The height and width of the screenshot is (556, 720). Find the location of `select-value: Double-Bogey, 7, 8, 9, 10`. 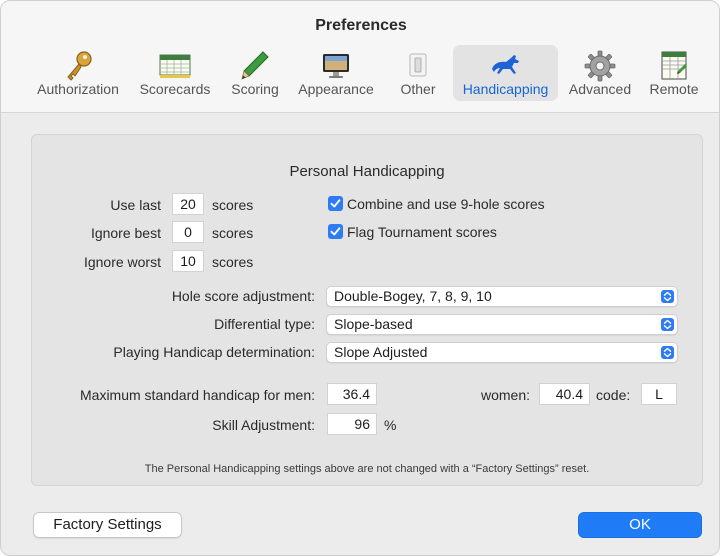

select-value: Double-Bogey, 7, 8, 9, 10 is located at coordinates (413, 296).